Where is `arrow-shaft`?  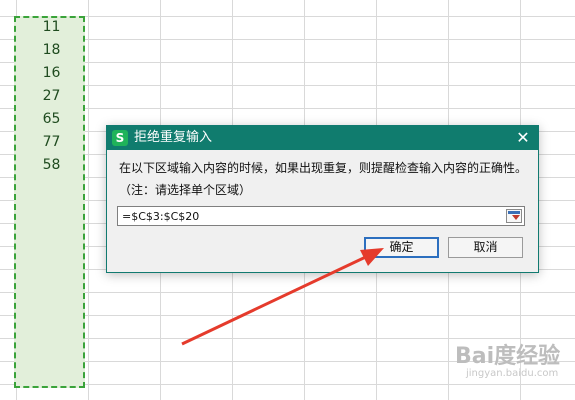 arrow-shaft is located at coordinates (277, 299).